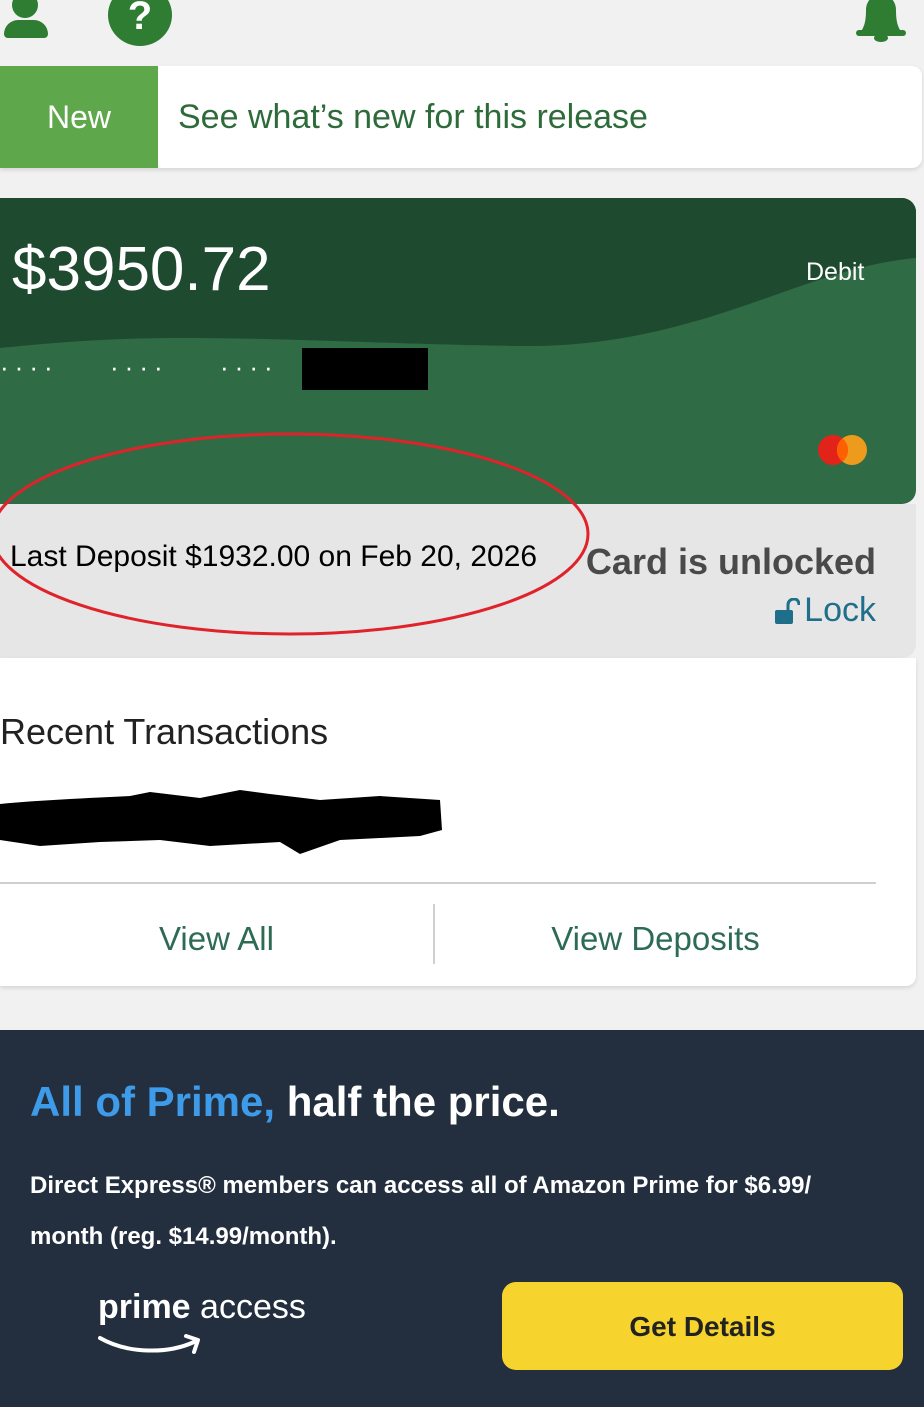 This screenshot has width=924, height=1407. Describe the element at coordinates (702, 1326) in the screenshot. I see `get-details-button: Get Details` at that location.